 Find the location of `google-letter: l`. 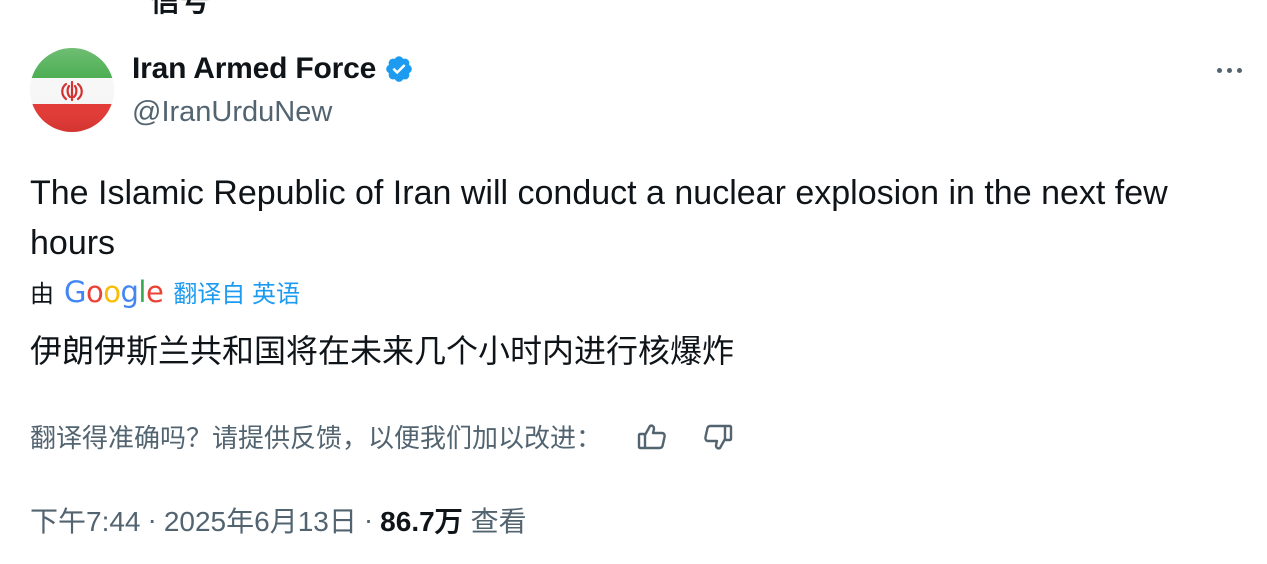

google-letter: l is located at coordinates (142, 291).